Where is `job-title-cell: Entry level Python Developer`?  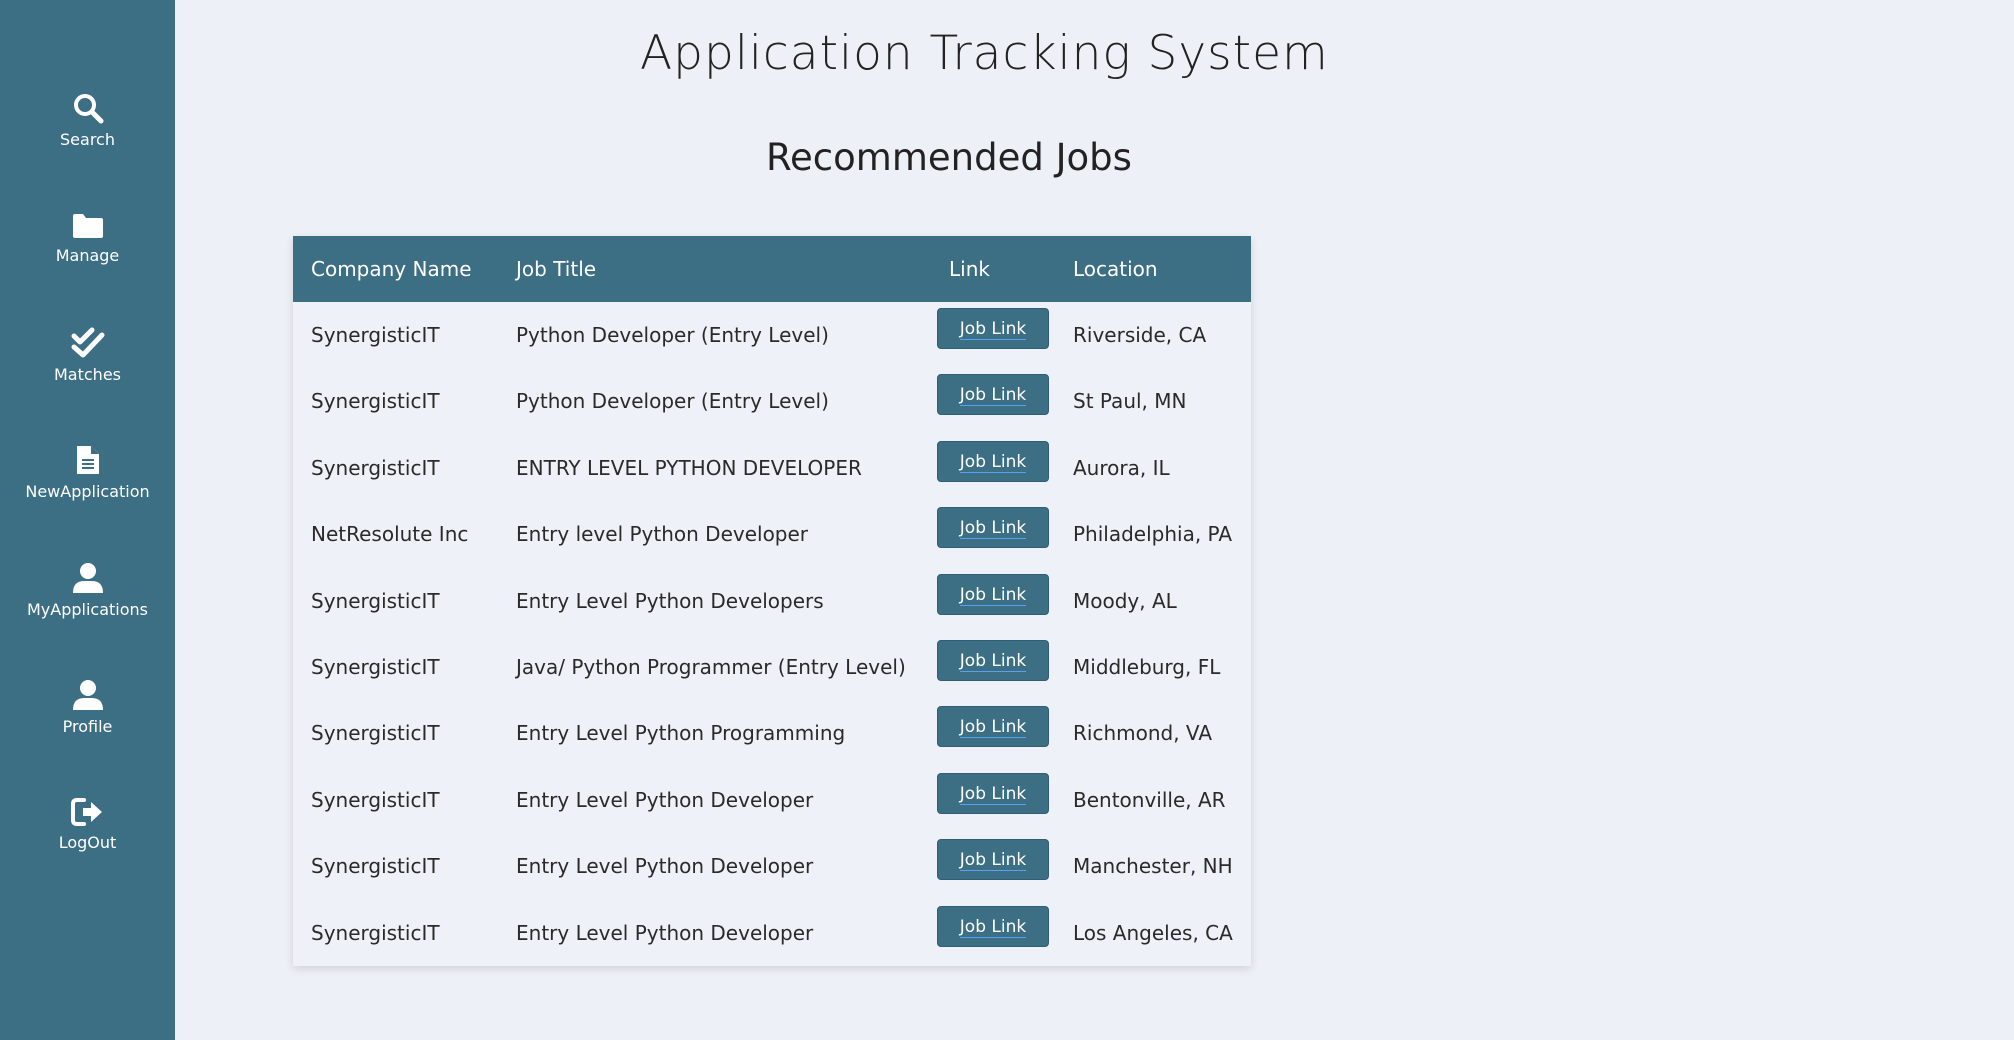
job-title-cell: Entry level Python Developer is located at coordinates (662, 534).